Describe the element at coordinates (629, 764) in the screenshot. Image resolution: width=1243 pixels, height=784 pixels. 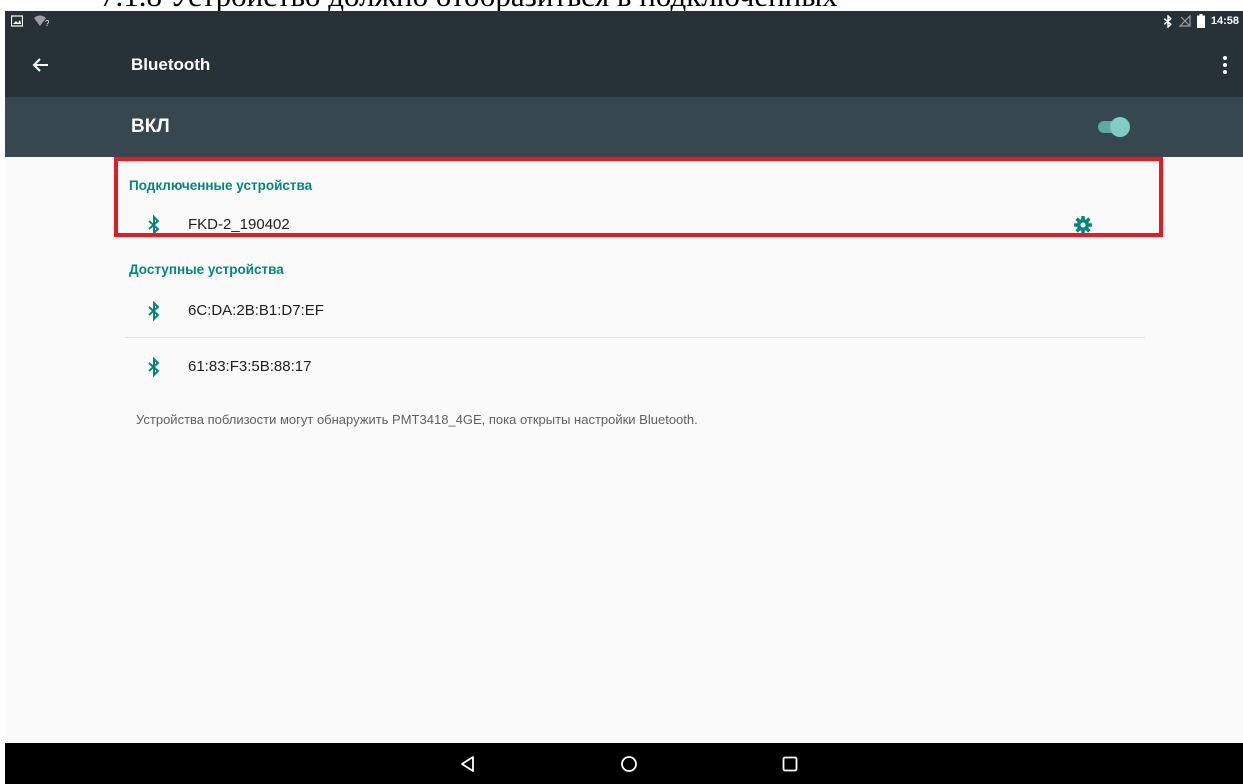
I see `home-circle-icon` at that location.